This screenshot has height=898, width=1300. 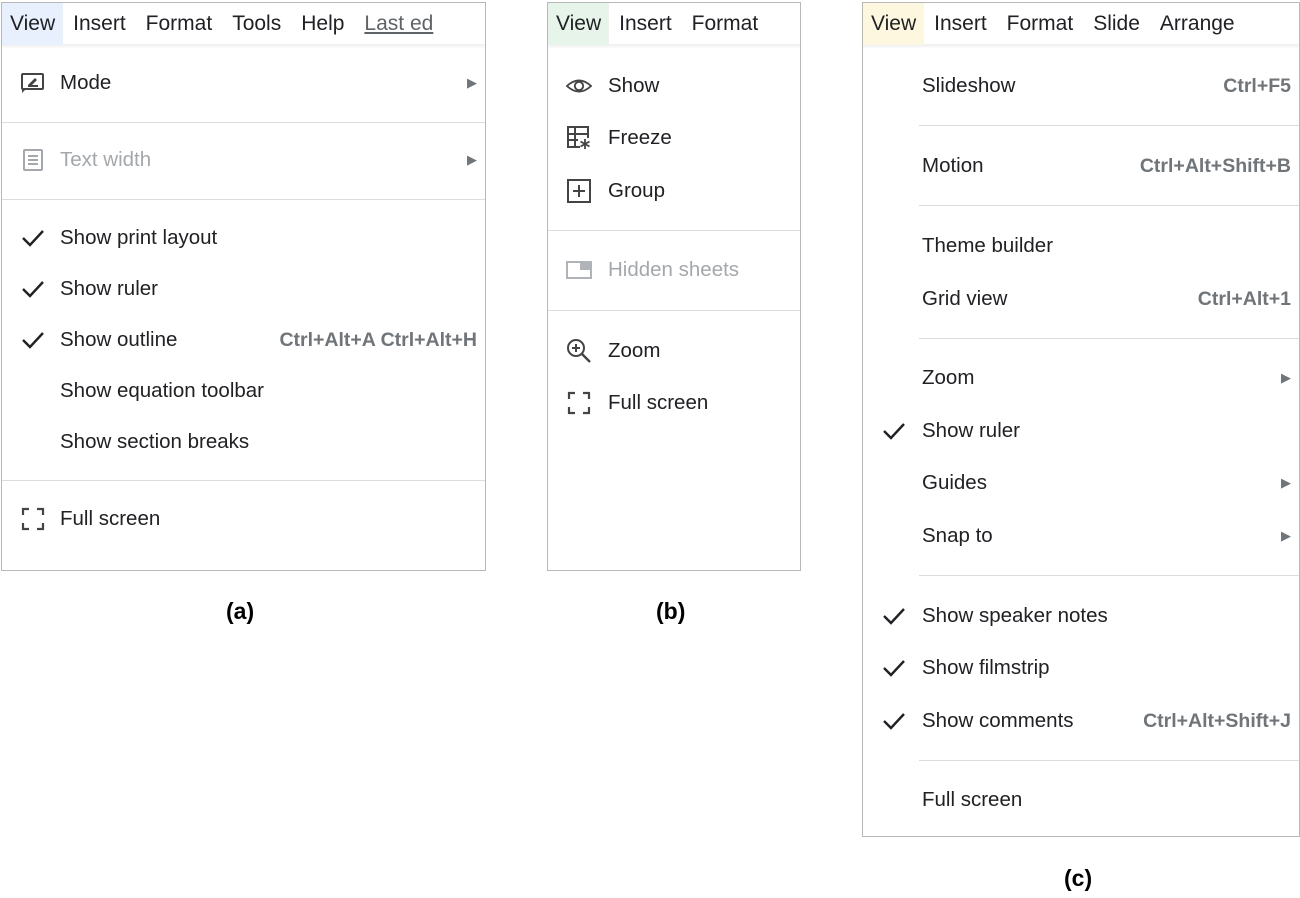 I want to click on zoom-icon, so click(x=579, y=351).